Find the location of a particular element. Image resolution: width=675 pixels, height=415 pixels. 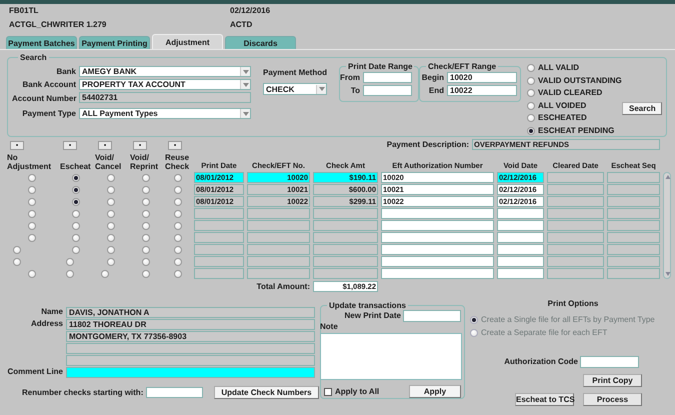

field-label: Account Number is located at coordinates (44, 99).